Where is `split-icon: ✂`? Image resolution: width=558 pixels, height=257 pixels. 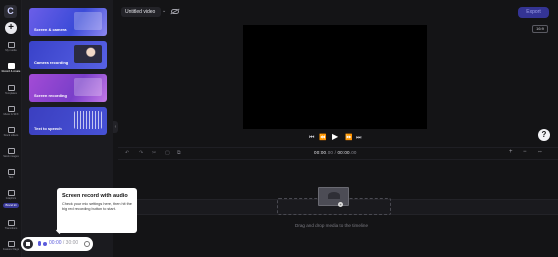
split-icon: ✂ is located at coordinates (154, 153).